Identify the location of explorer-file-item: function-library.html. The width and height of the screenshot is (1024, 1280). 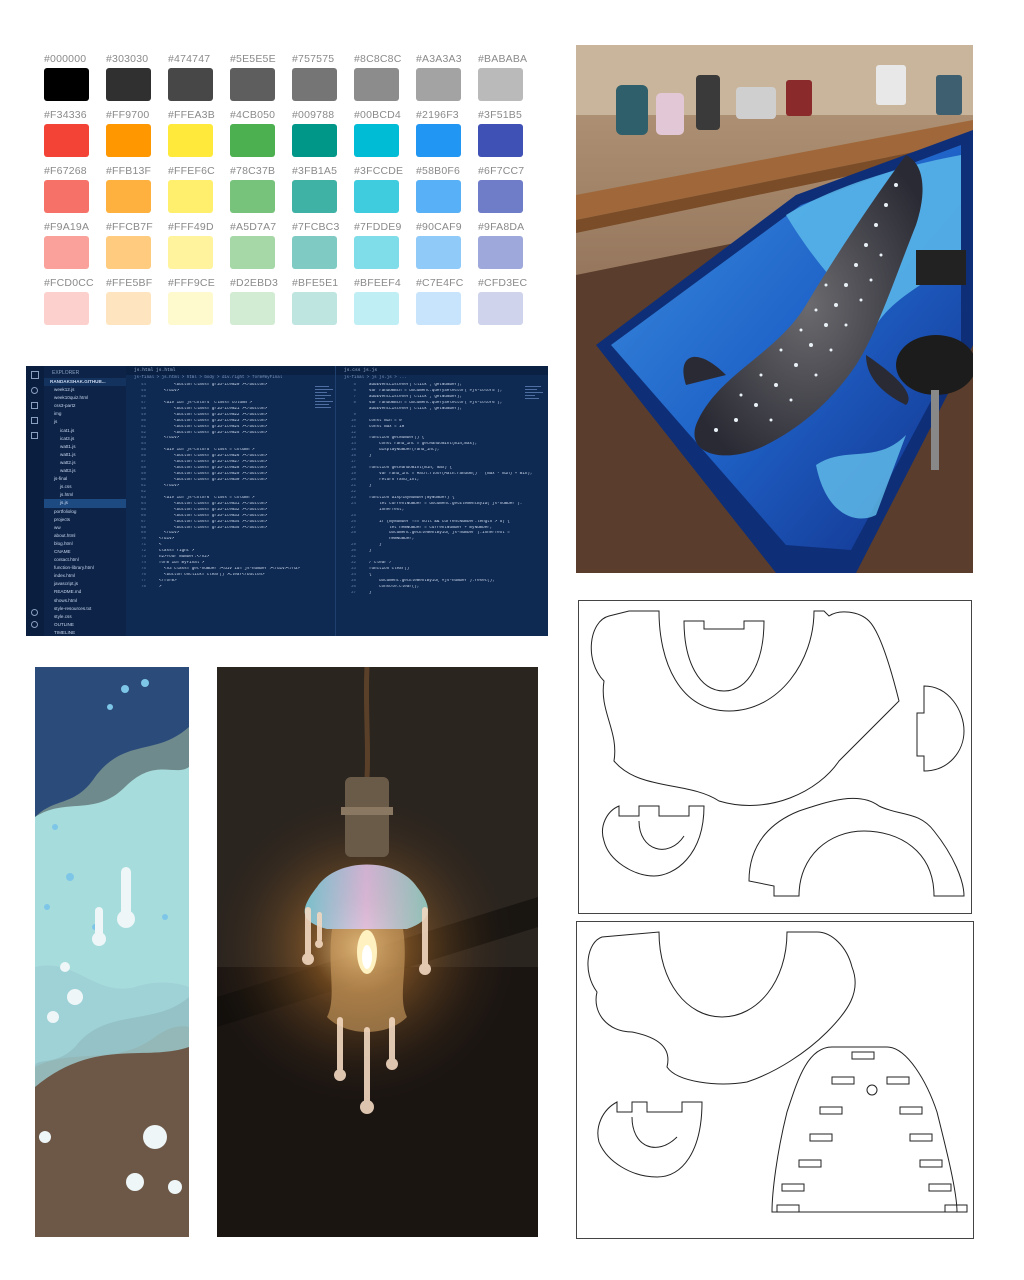
(74, 568).